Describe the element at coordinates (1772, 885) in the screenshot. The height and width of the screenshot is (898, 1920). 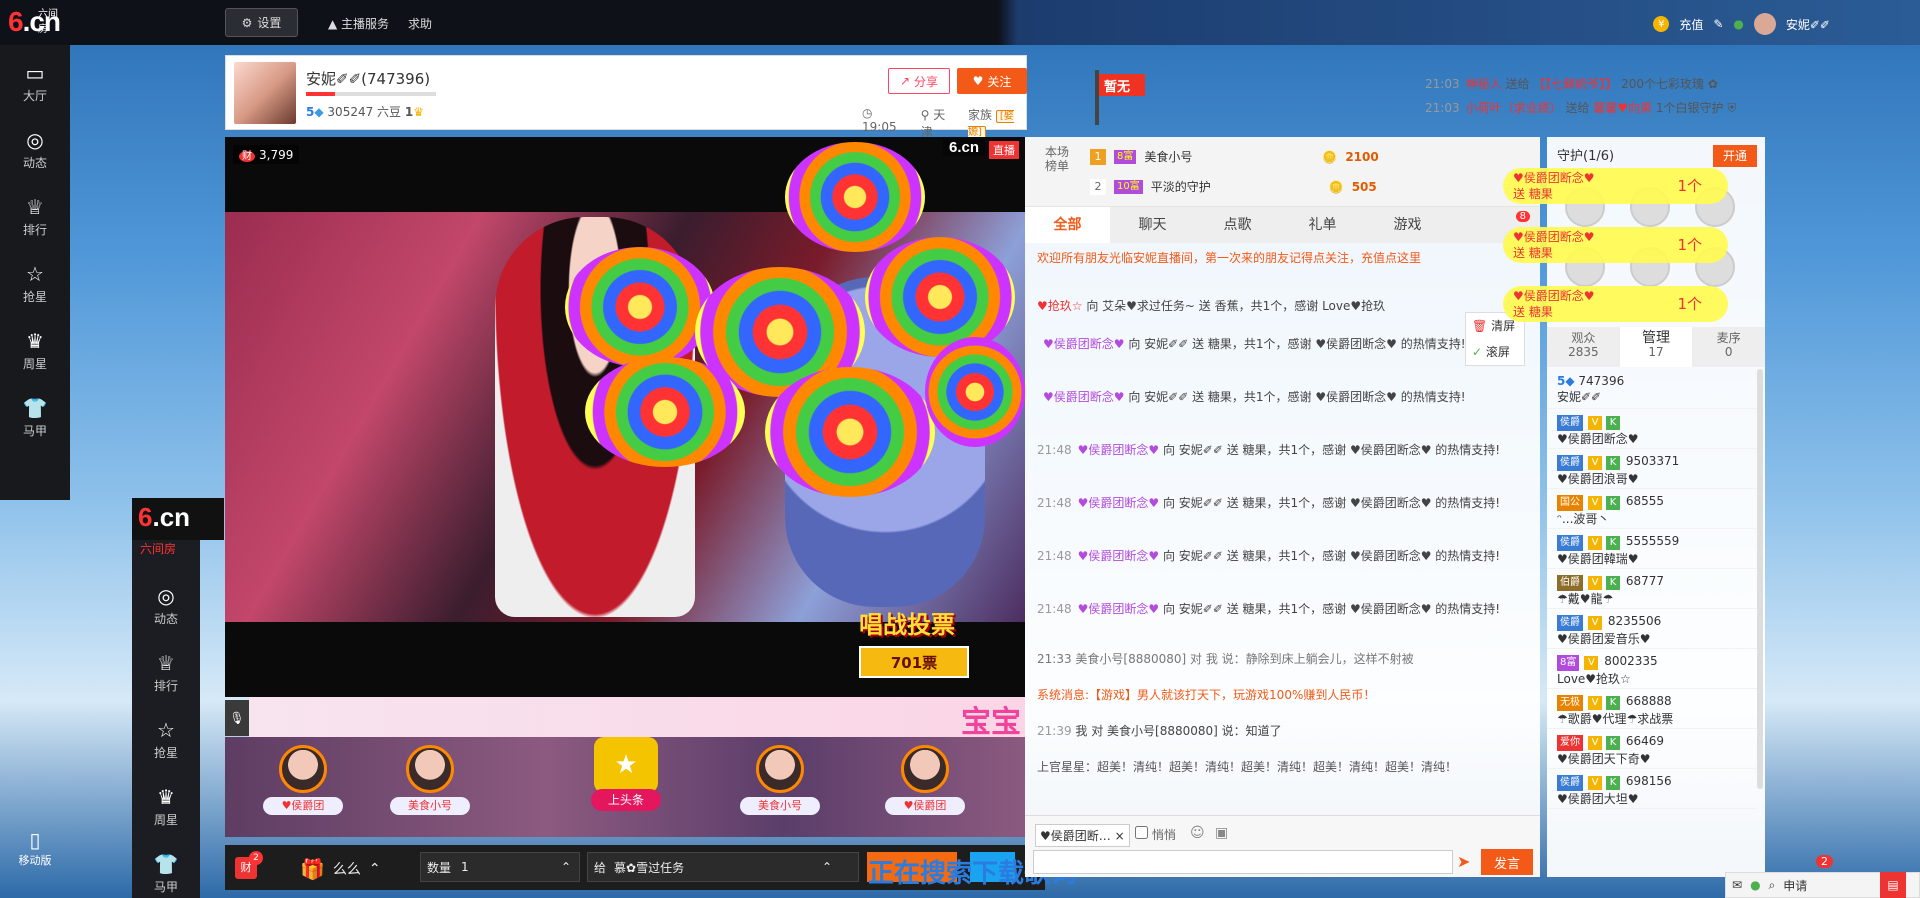
I see `search-icon: ⌕` at that location.